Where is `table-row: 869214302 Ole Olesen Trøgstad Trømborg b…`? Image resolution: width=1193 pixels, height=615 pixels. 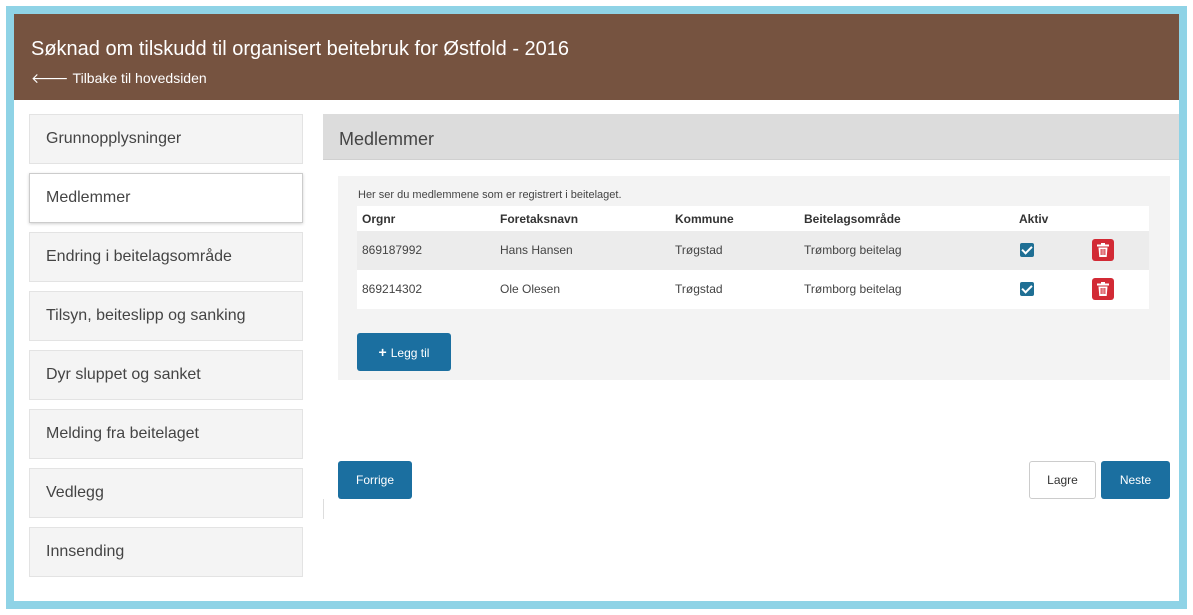
table-row: 869214302 Ole Olesen Trøgstad Trømborg b… is located at coordinates (753, 289).